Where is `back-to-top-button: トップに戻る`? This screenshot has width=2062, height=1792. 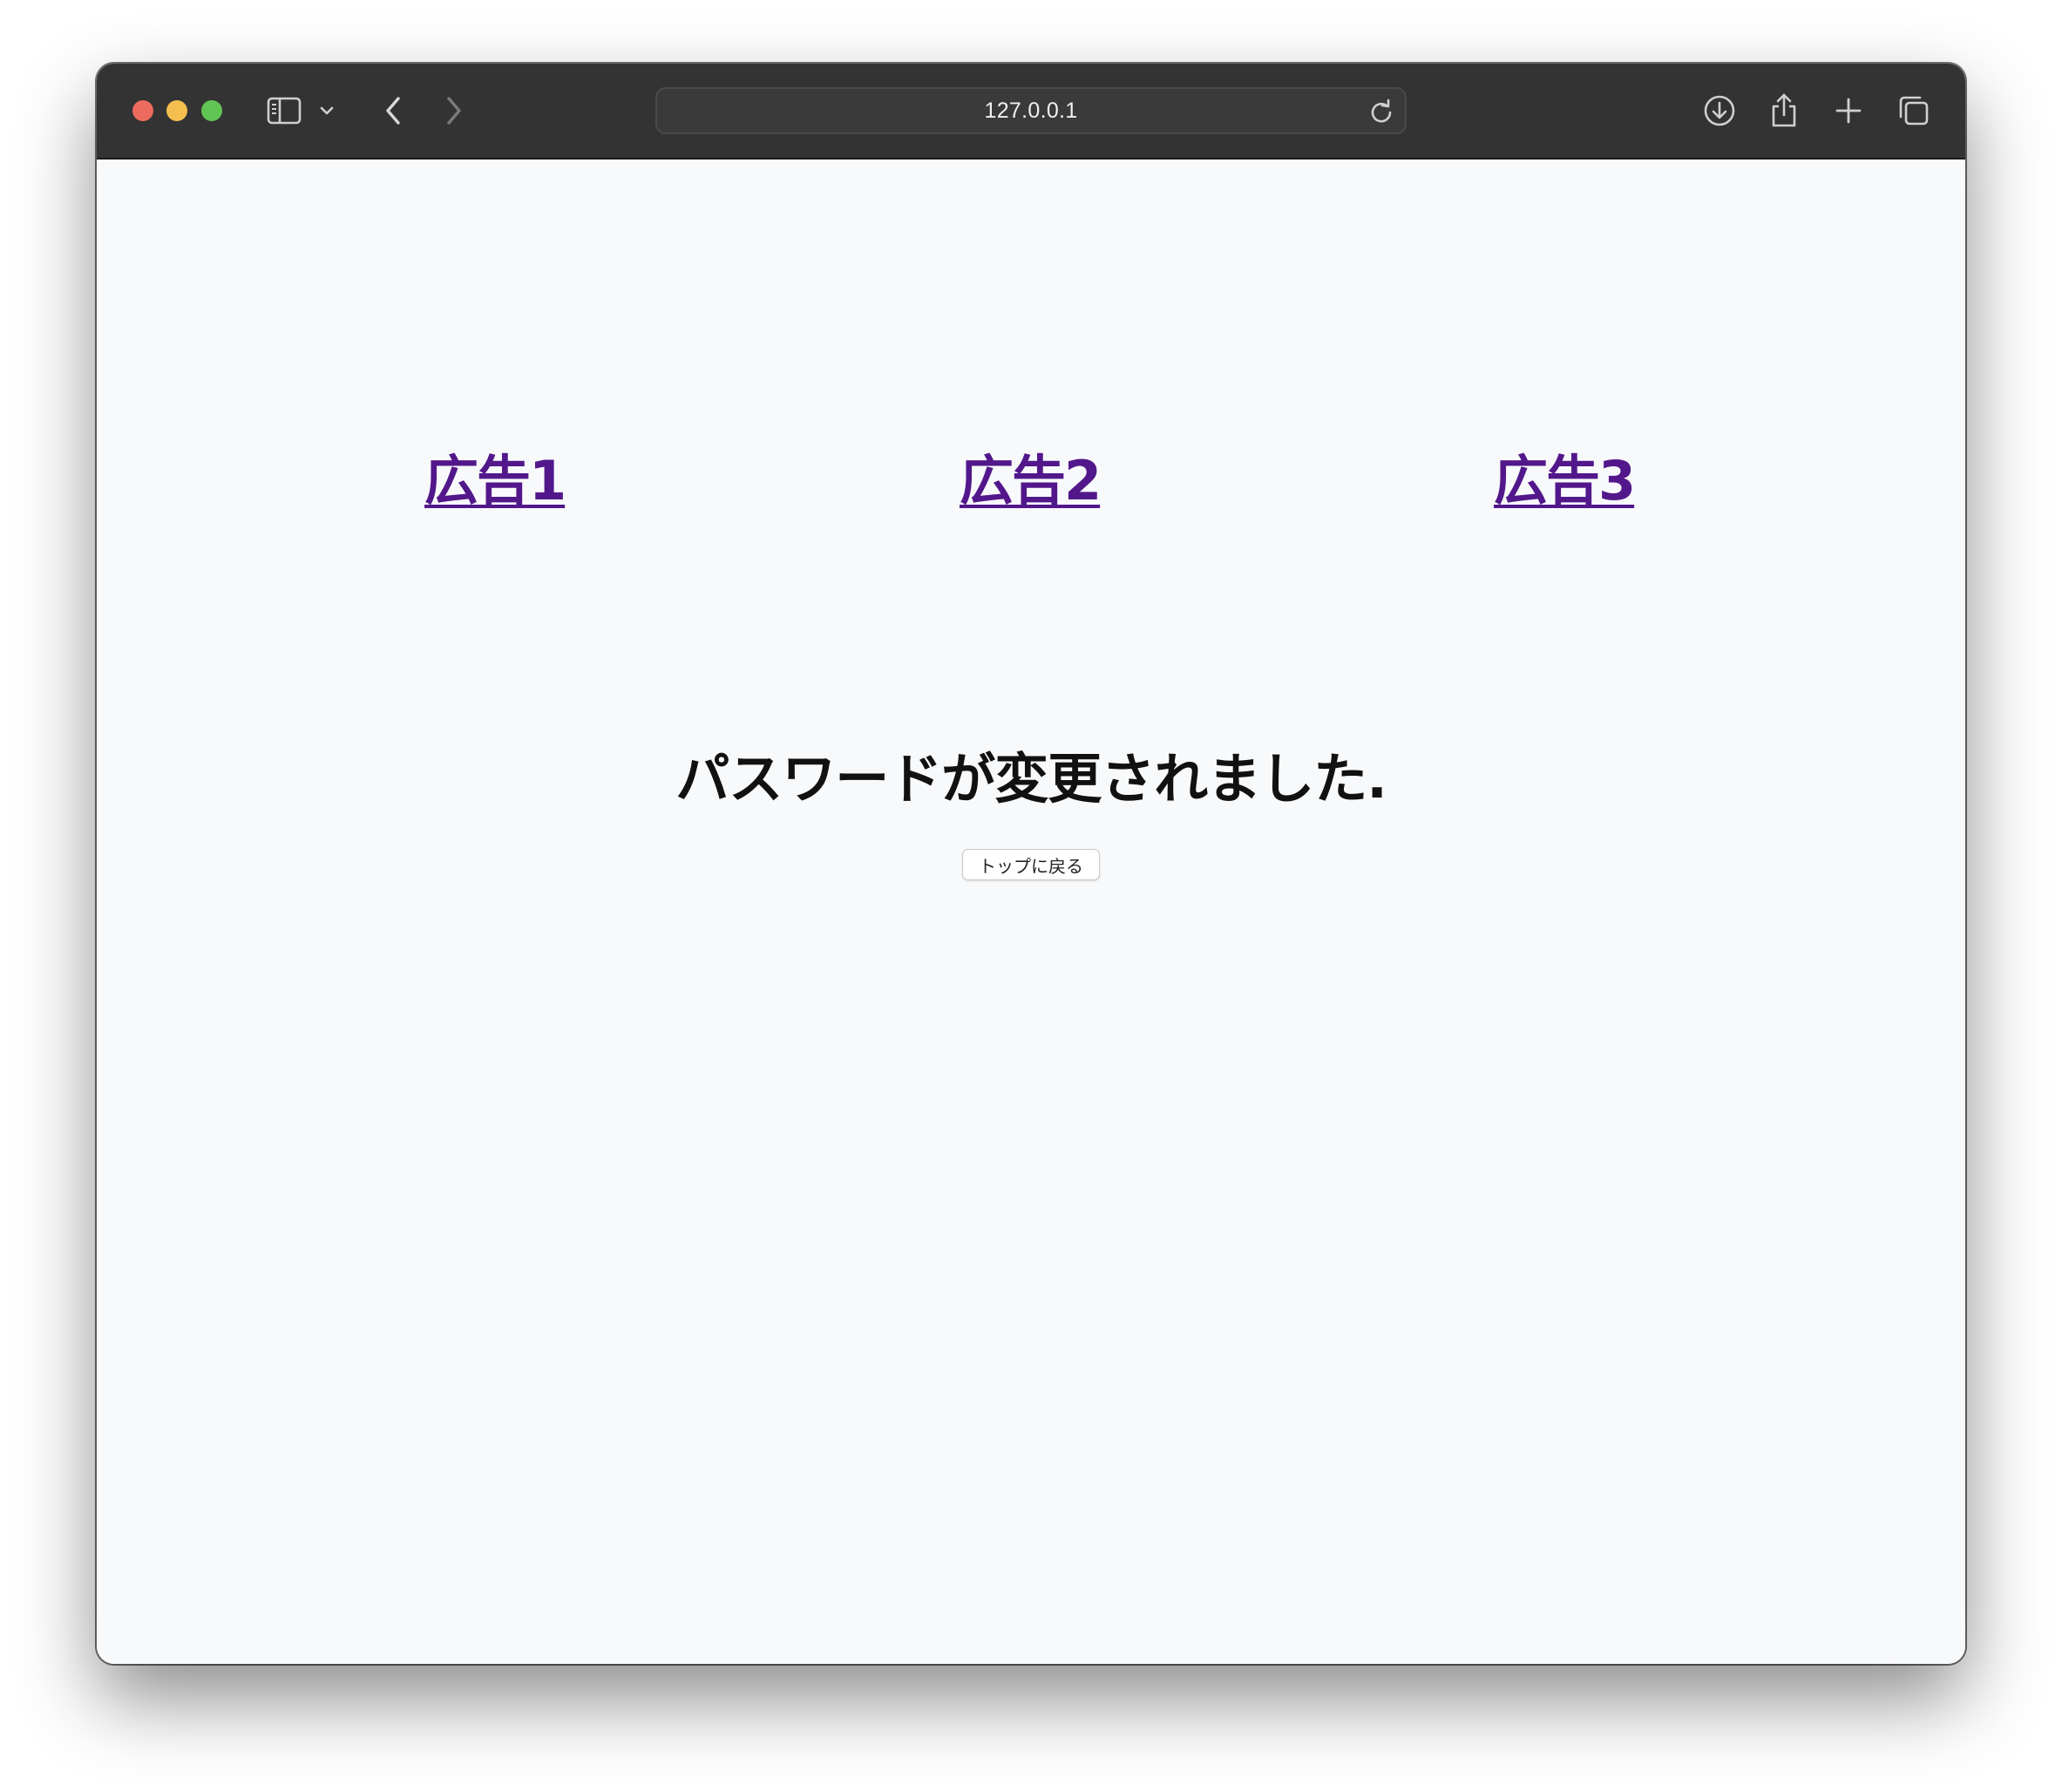 back-to-top-button: トップに戻る is located at coordinates (1031, 864).